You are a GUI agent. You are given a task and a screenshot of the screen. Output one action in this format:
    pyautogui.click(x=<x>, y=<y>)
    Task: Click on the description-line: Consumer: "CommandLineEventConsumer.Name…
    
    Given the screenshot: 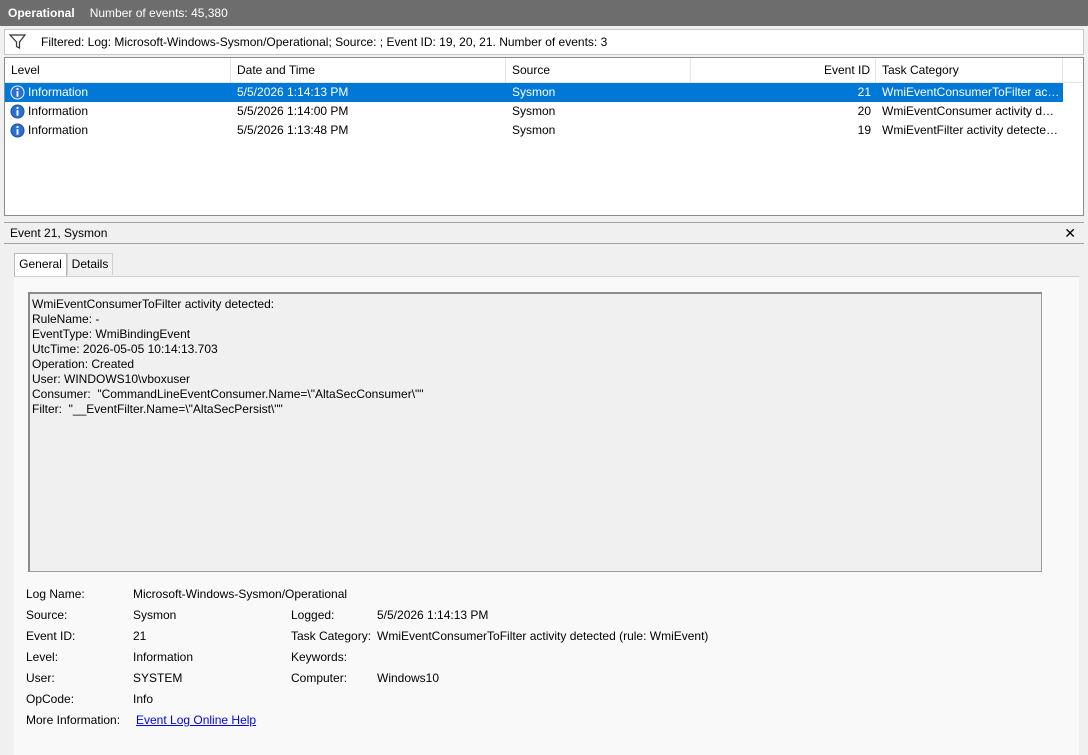 What is the action you would take?
    pyautogui.click(x=228, y=394)
    